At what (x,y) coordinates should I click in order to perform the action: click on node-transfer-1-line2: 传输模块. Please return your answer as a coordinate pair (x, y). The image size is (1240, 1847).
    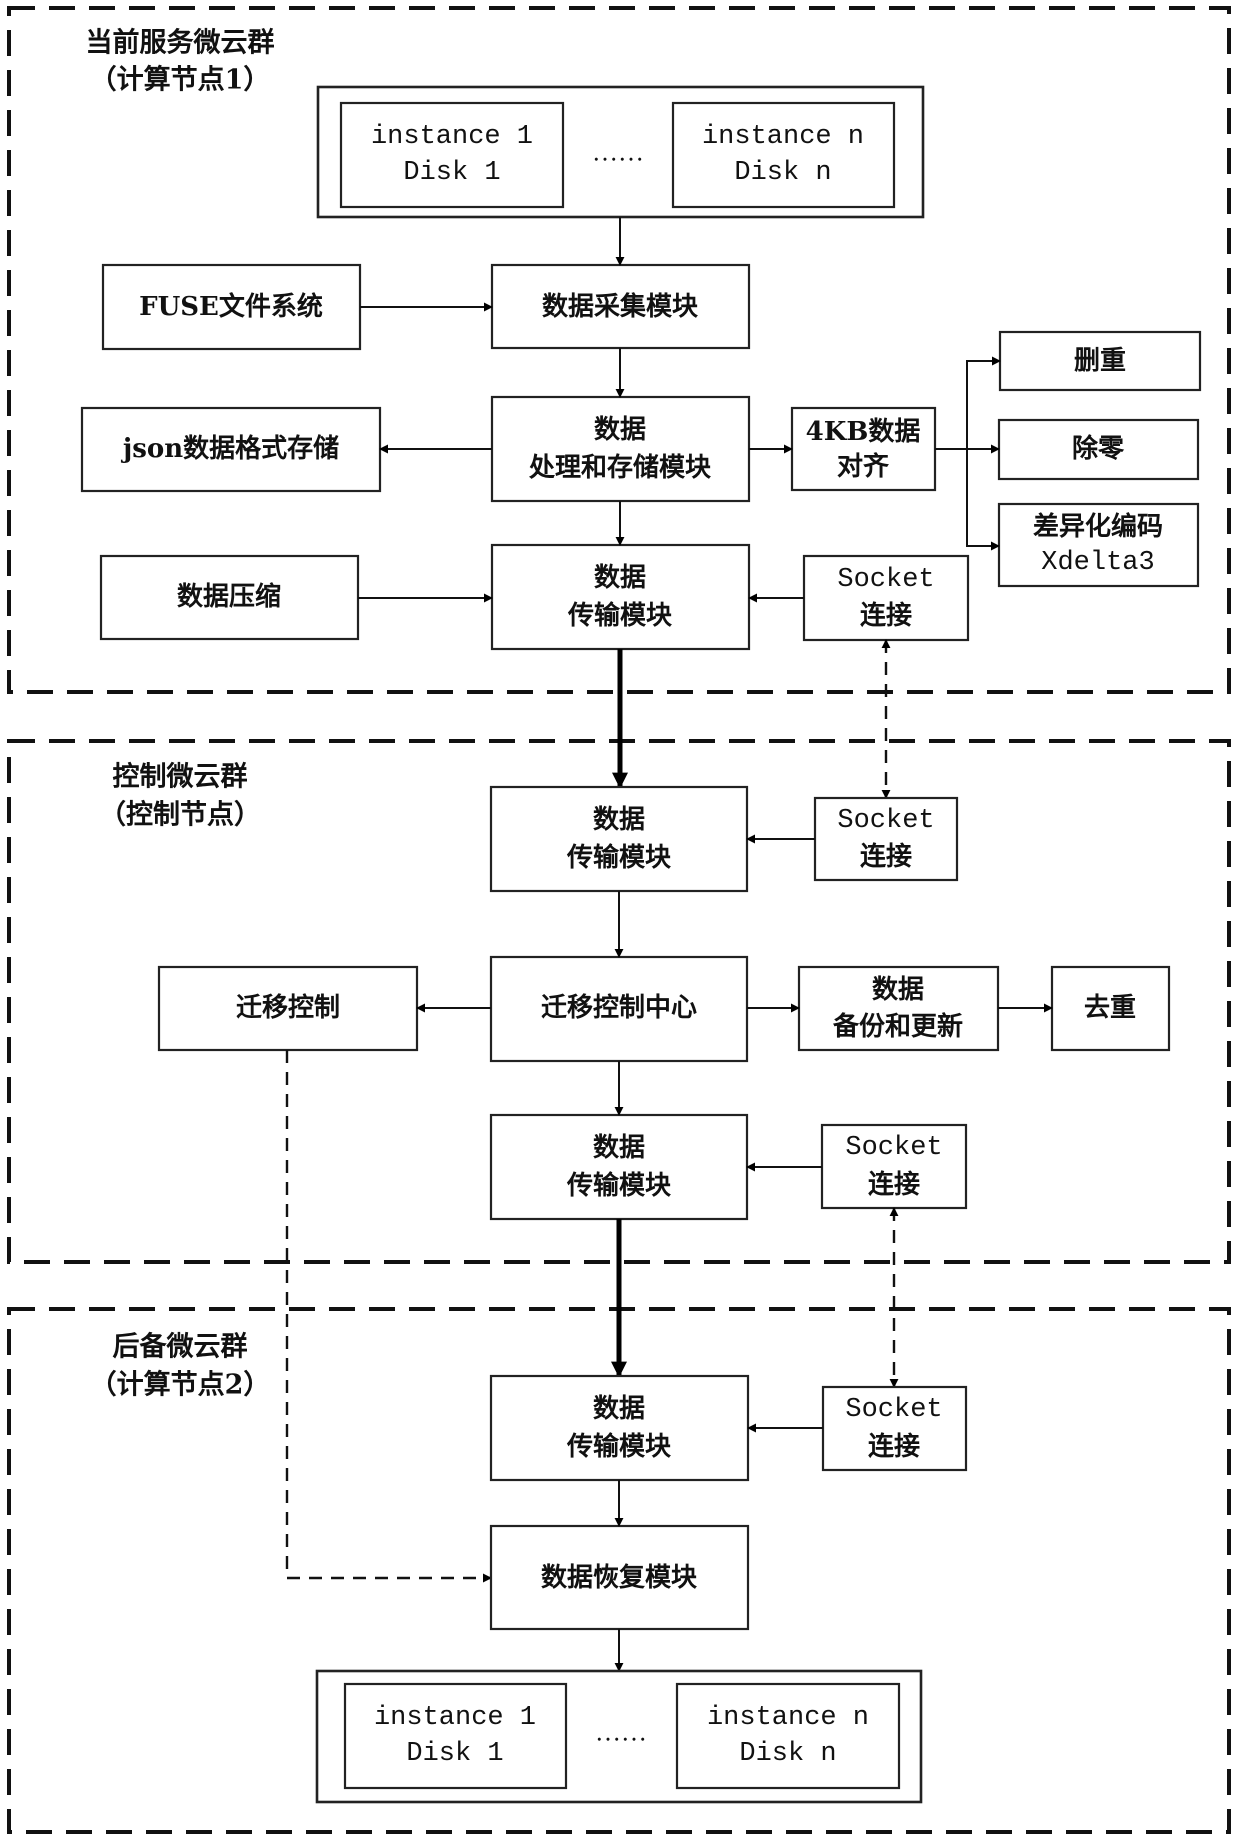
    Looking at the image, I should click on (619, 615).